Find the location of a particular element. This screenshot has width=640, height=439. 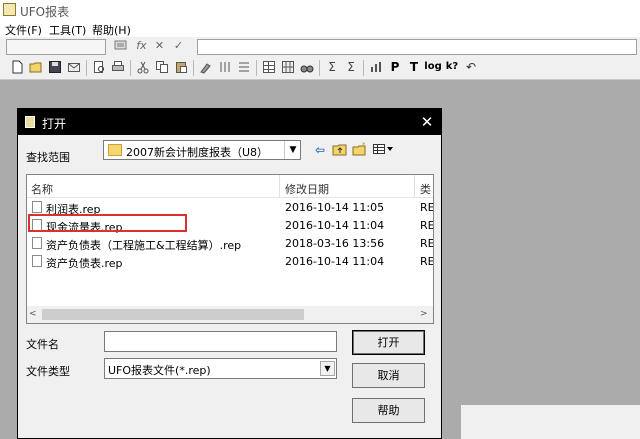

t-icon: T is located at coordinates (414, 67).